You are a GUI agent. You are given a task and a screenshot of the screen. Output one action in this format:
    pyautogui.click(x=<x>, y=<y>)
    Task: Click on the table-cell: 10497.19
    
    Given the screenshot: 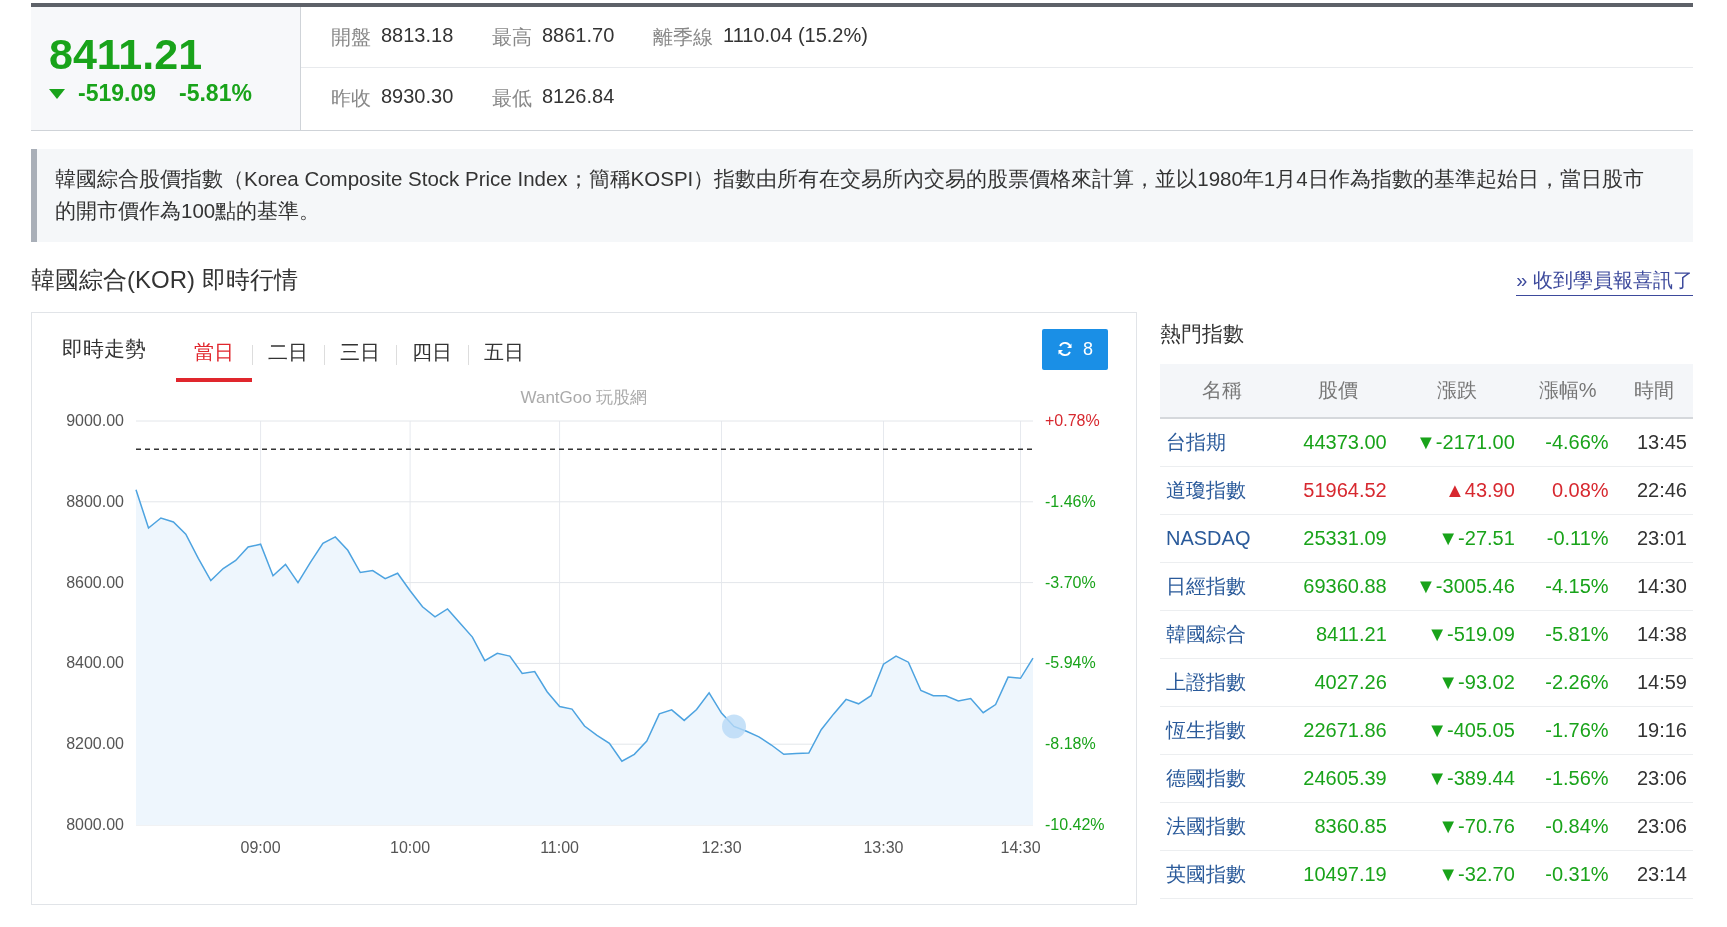 What is the action you would take?
    pyautogui.click(x=1338, y=874)
    